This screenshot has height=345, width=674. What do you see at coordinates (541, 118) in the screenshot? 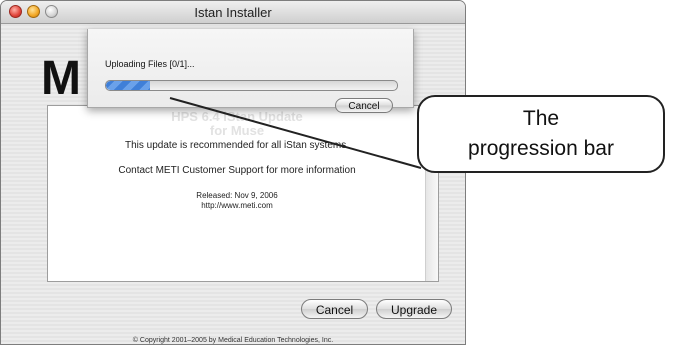
I see `callout-line1: The` at bounding box center [541, 118].